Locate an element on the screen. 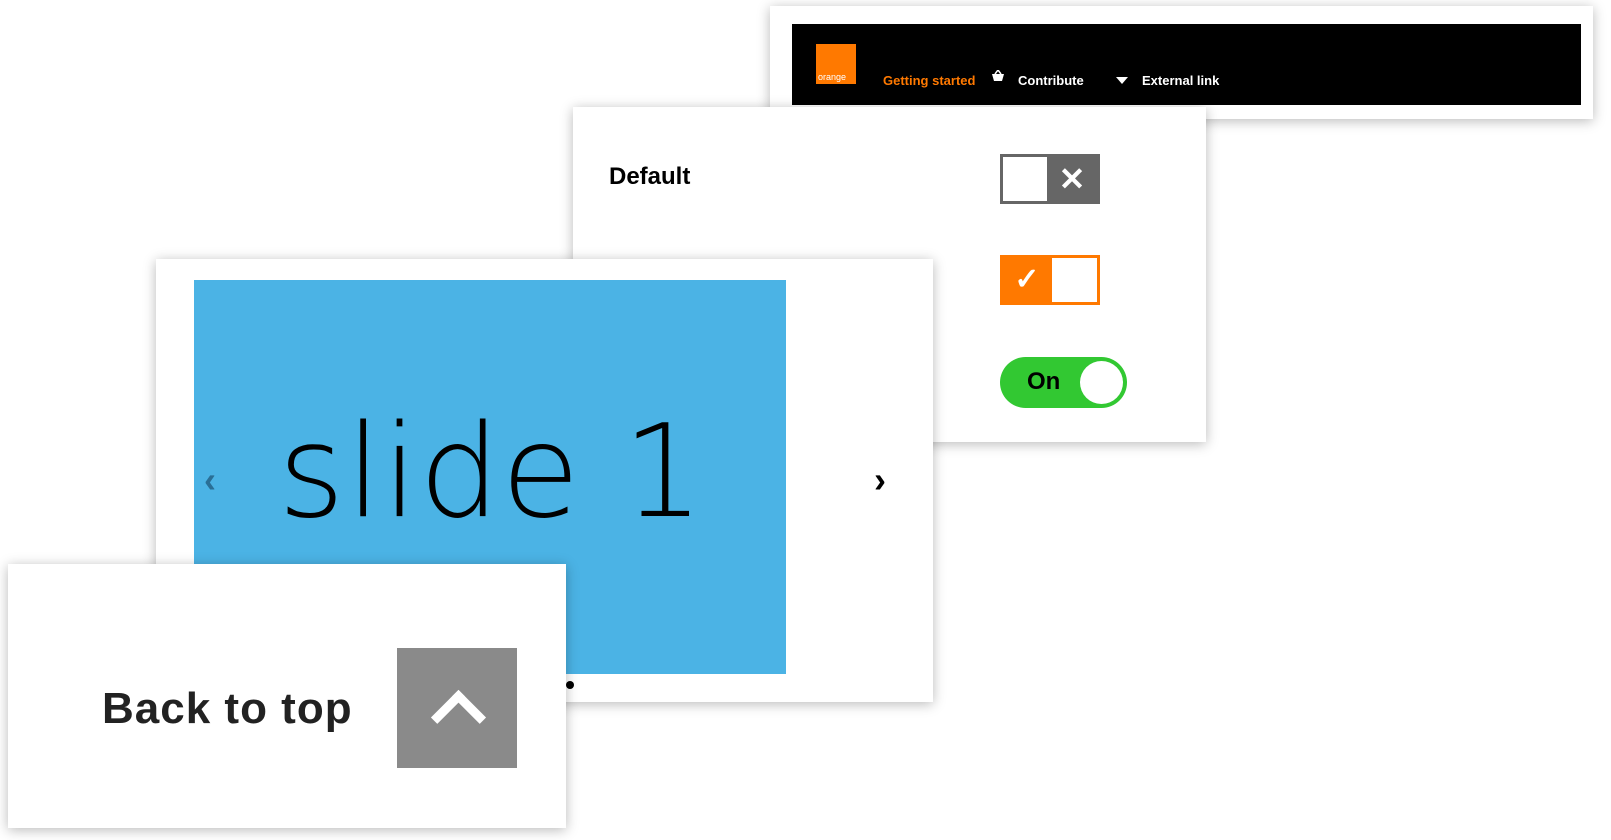  toggle-label: On is located at coordinates (1044, 381).